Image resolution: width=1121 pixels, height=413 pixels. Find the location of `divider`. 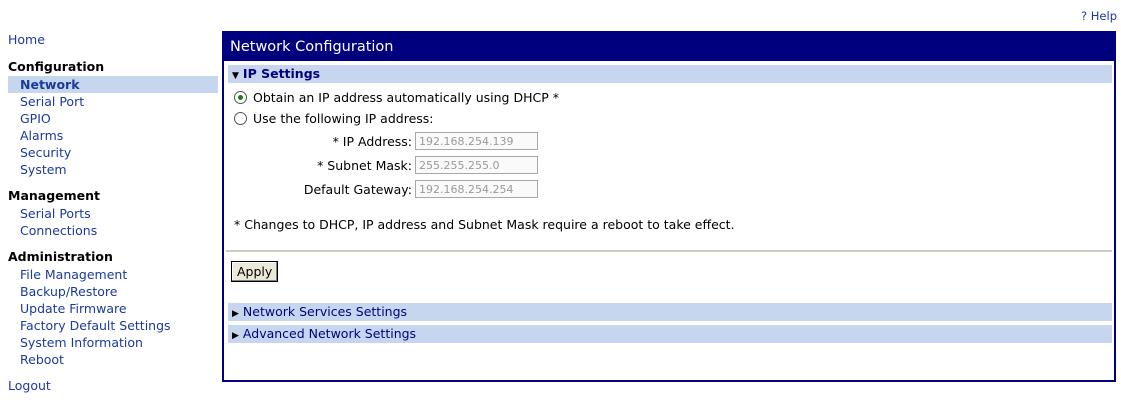

divider is located at coordinates (669, 251).